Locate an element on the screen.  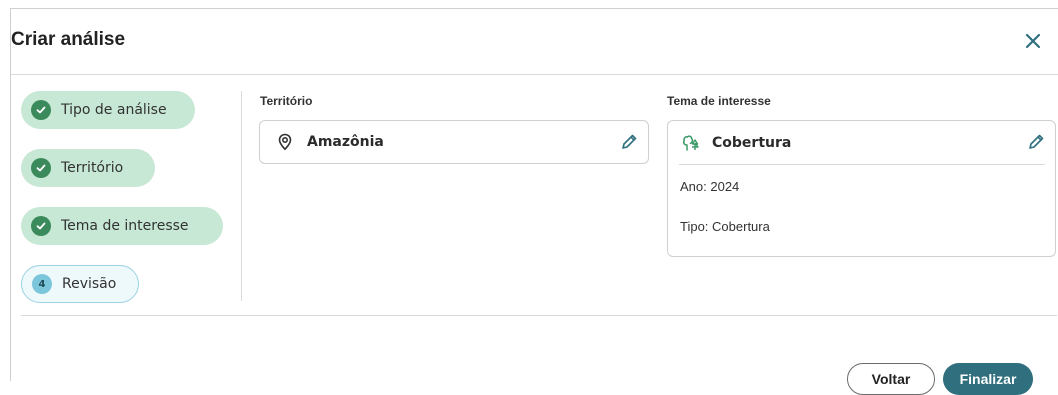
back-button: Voltar is located at coordinates (891, 379).